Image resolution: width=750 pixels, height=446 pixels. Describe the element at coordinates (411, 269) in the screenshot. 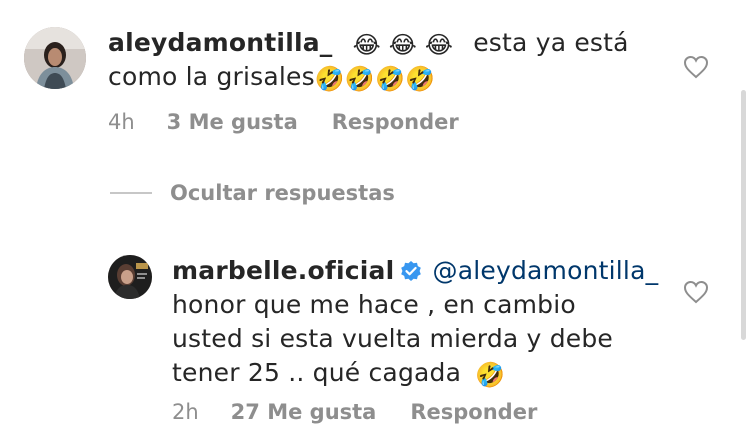

I see `verified-icon` at that location.